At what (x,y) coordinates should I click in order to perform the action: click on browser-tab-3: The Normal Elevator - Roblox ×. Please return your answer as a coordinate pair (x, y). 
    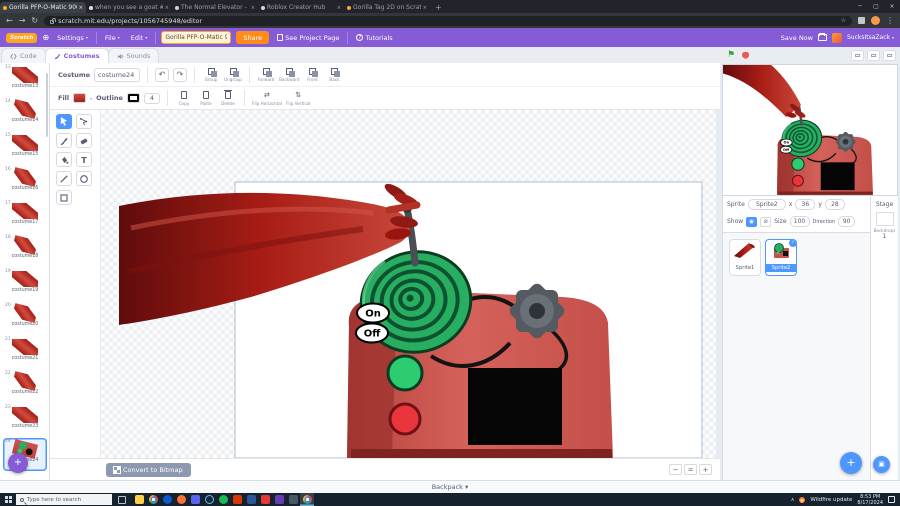
    Looking at the image, I should click on (215, 7).